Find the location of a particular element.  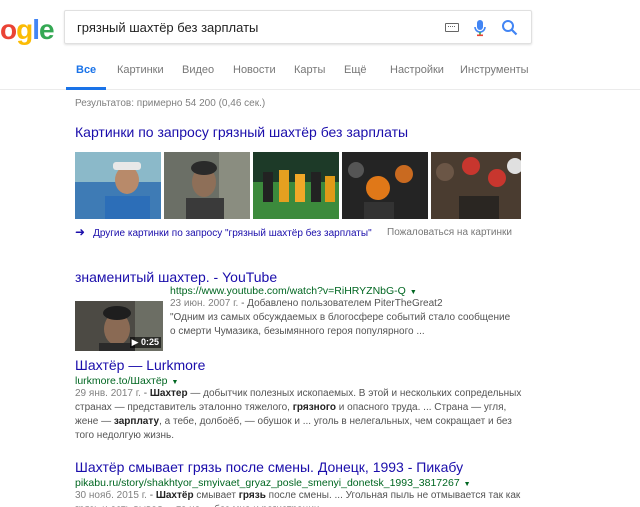

result-date: 30 нояб. 2015 г. is located at coordinates (111, 495).